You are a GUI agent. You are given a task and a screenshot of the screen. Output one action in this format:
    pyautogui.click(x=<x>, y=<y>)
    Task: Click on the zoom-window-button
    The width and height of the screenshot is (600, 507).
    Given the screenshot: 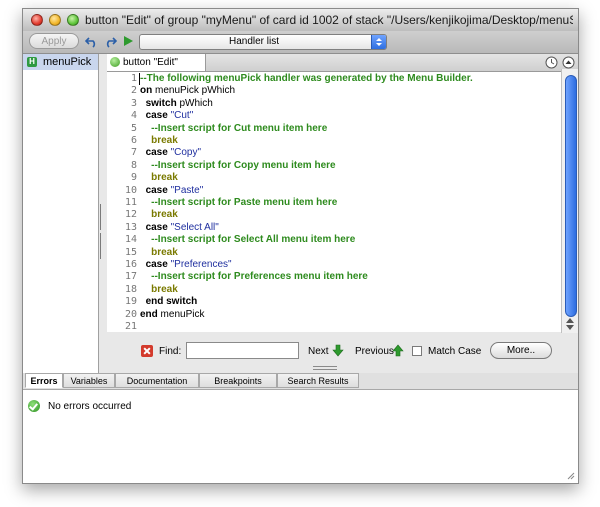 What is the action you would take?
    pyautogui.click(x=73, y=20)
    